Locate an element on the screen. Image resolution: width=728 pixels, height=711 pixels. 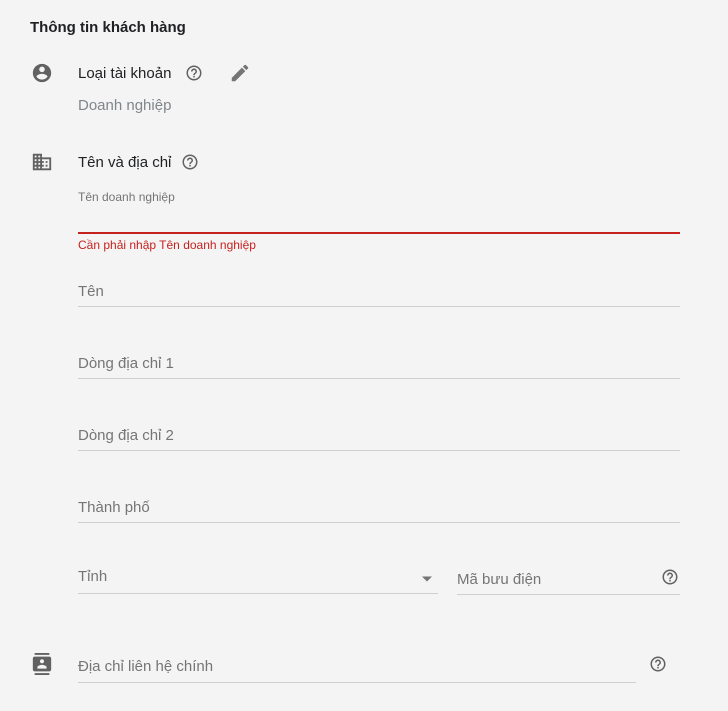
business-name-label: Tên doanh nghiệp is located at coordinates (126, 197).